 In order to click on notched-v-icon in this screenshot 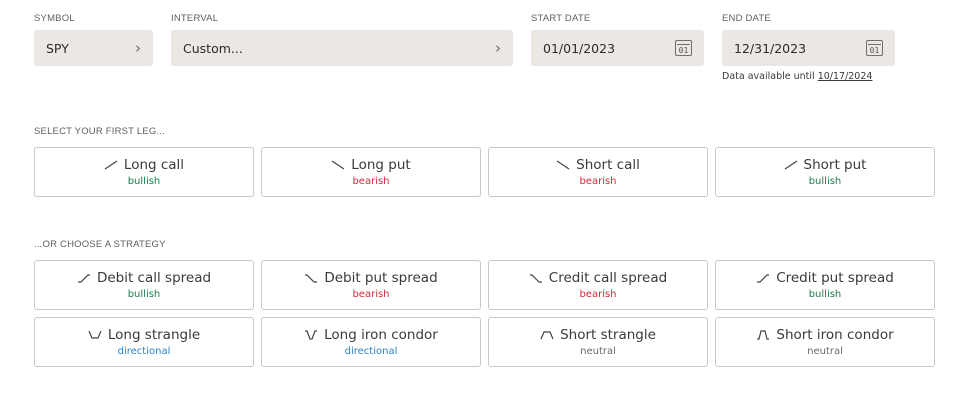, I will do `click(311, 335)`.